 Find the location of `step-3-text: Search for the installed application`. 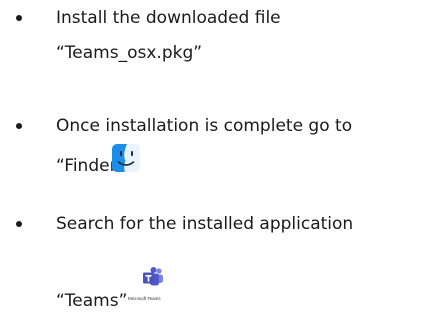

step-3-text: Search for the installed application is located at coordinates (205, 224).